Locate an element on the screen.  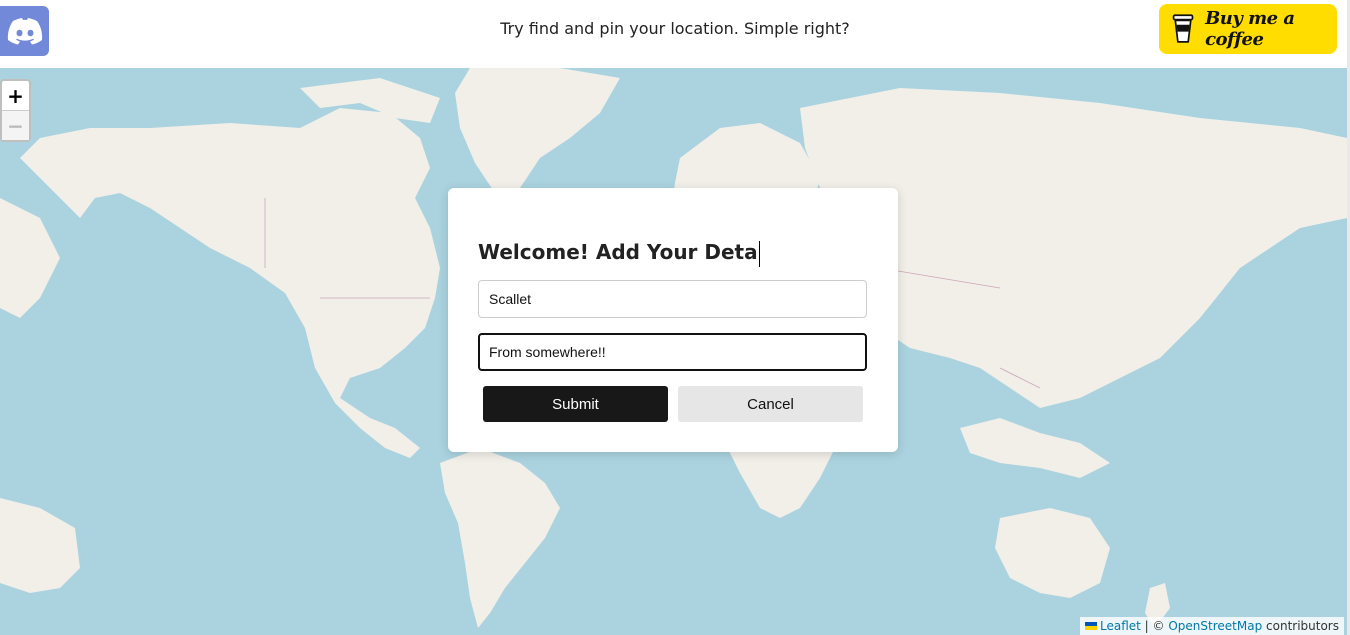
openstreetmap-link: OpenStreetMap is located at coordinates (1215, 626).